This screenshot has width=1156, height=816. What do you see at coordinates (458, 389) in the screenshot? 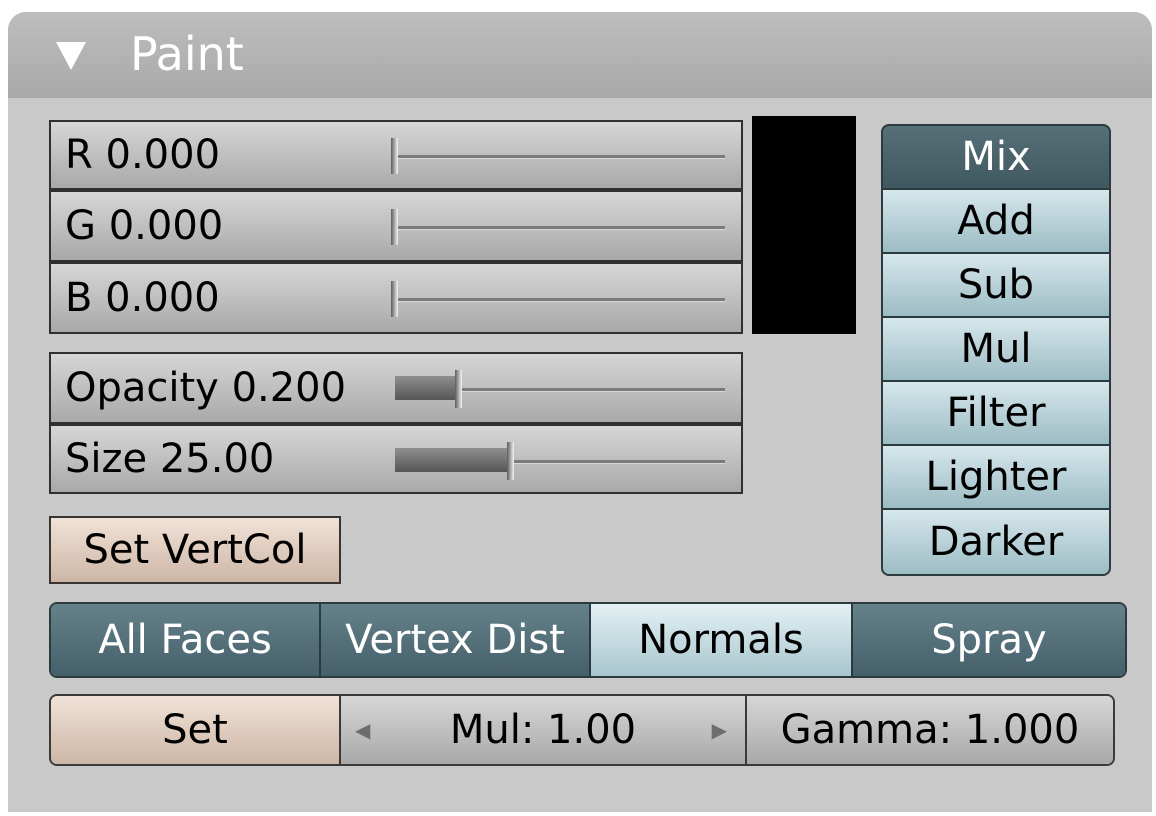
I see `opacity-slider-knob` at bounding box center [458, 389].